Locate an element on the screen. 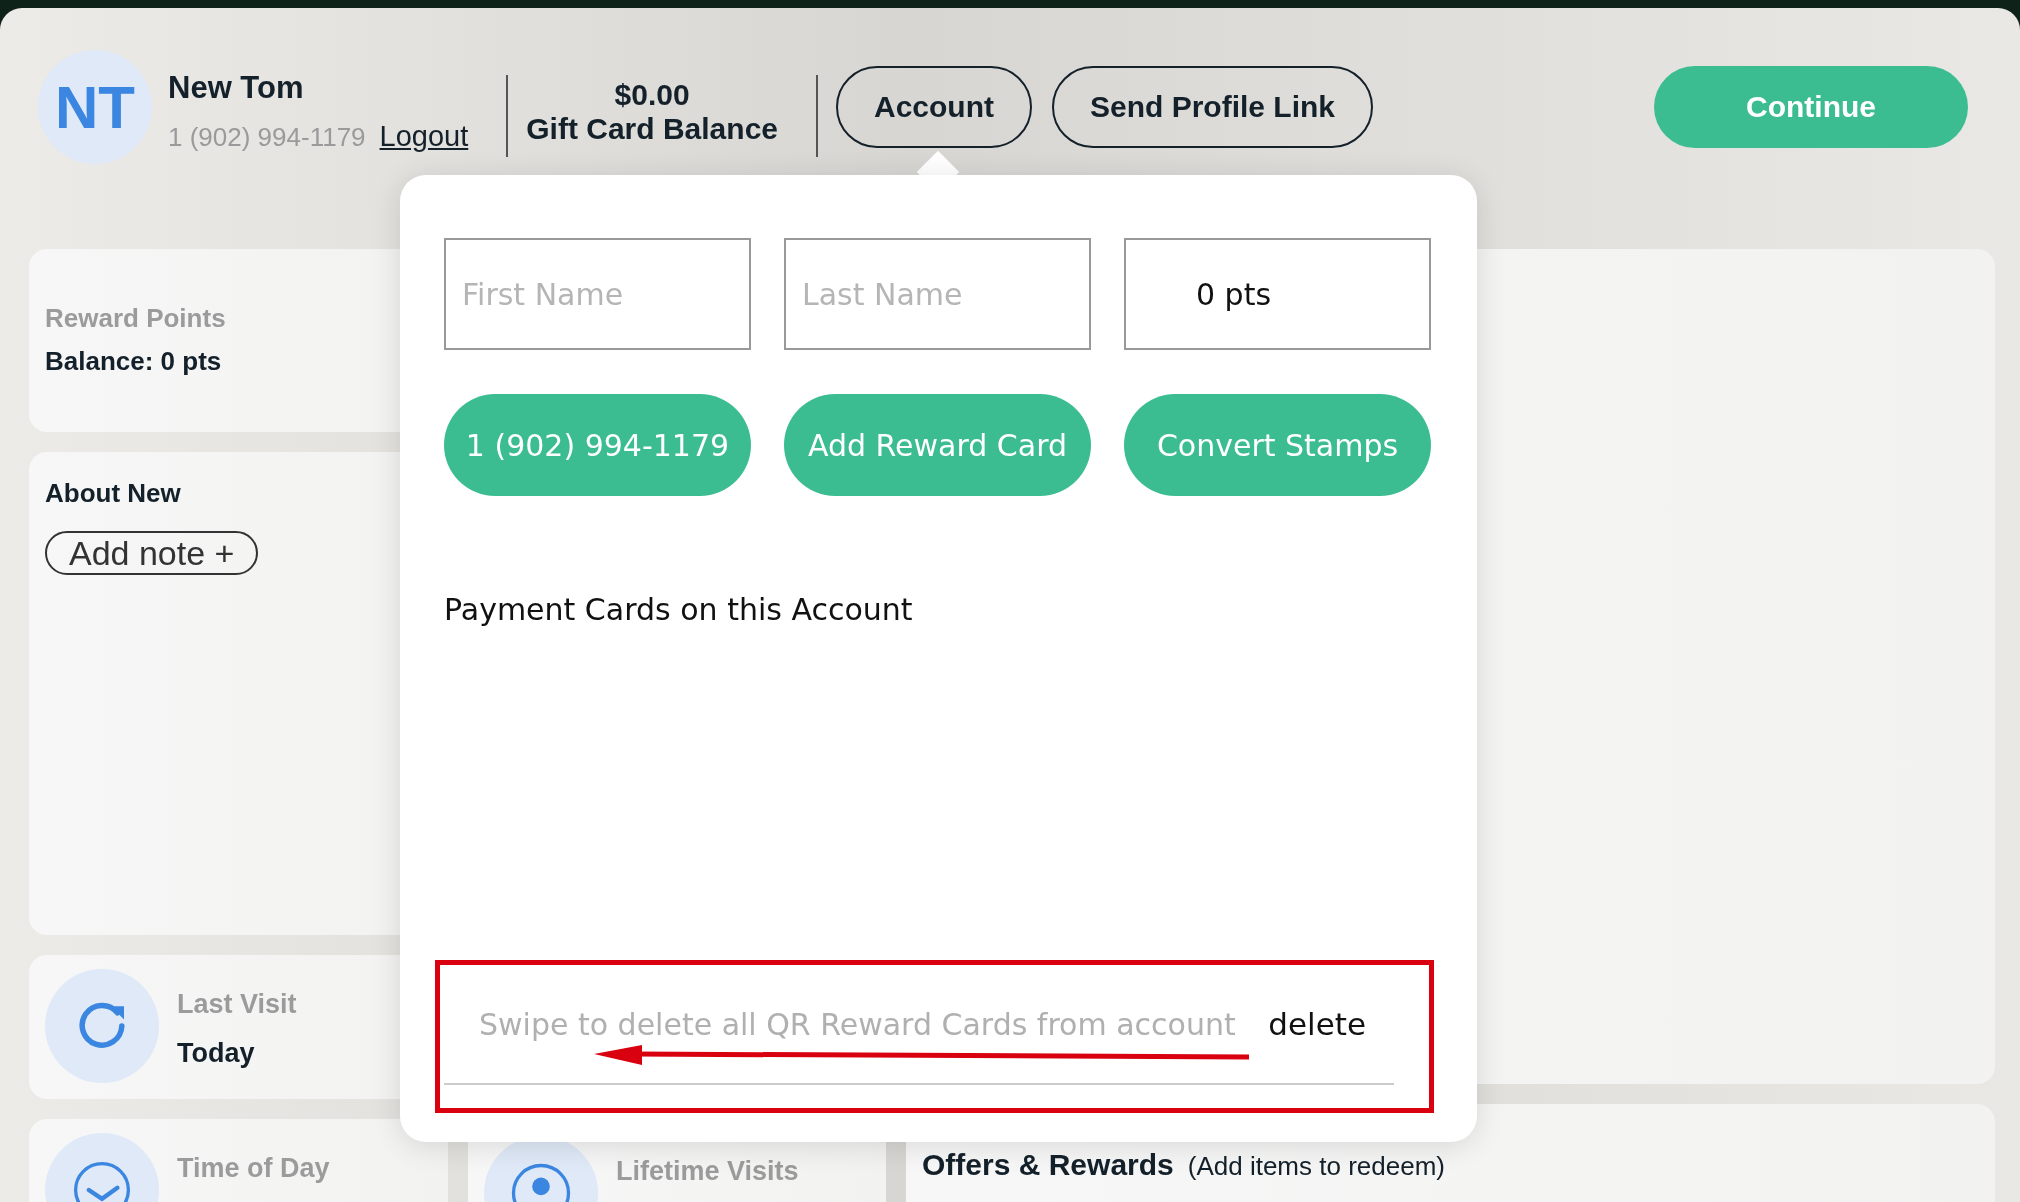 The width and height of the screenshot is (2020, 1202). offers-hint: (Add items to redeem) is located at coordinates (1316, 1166).